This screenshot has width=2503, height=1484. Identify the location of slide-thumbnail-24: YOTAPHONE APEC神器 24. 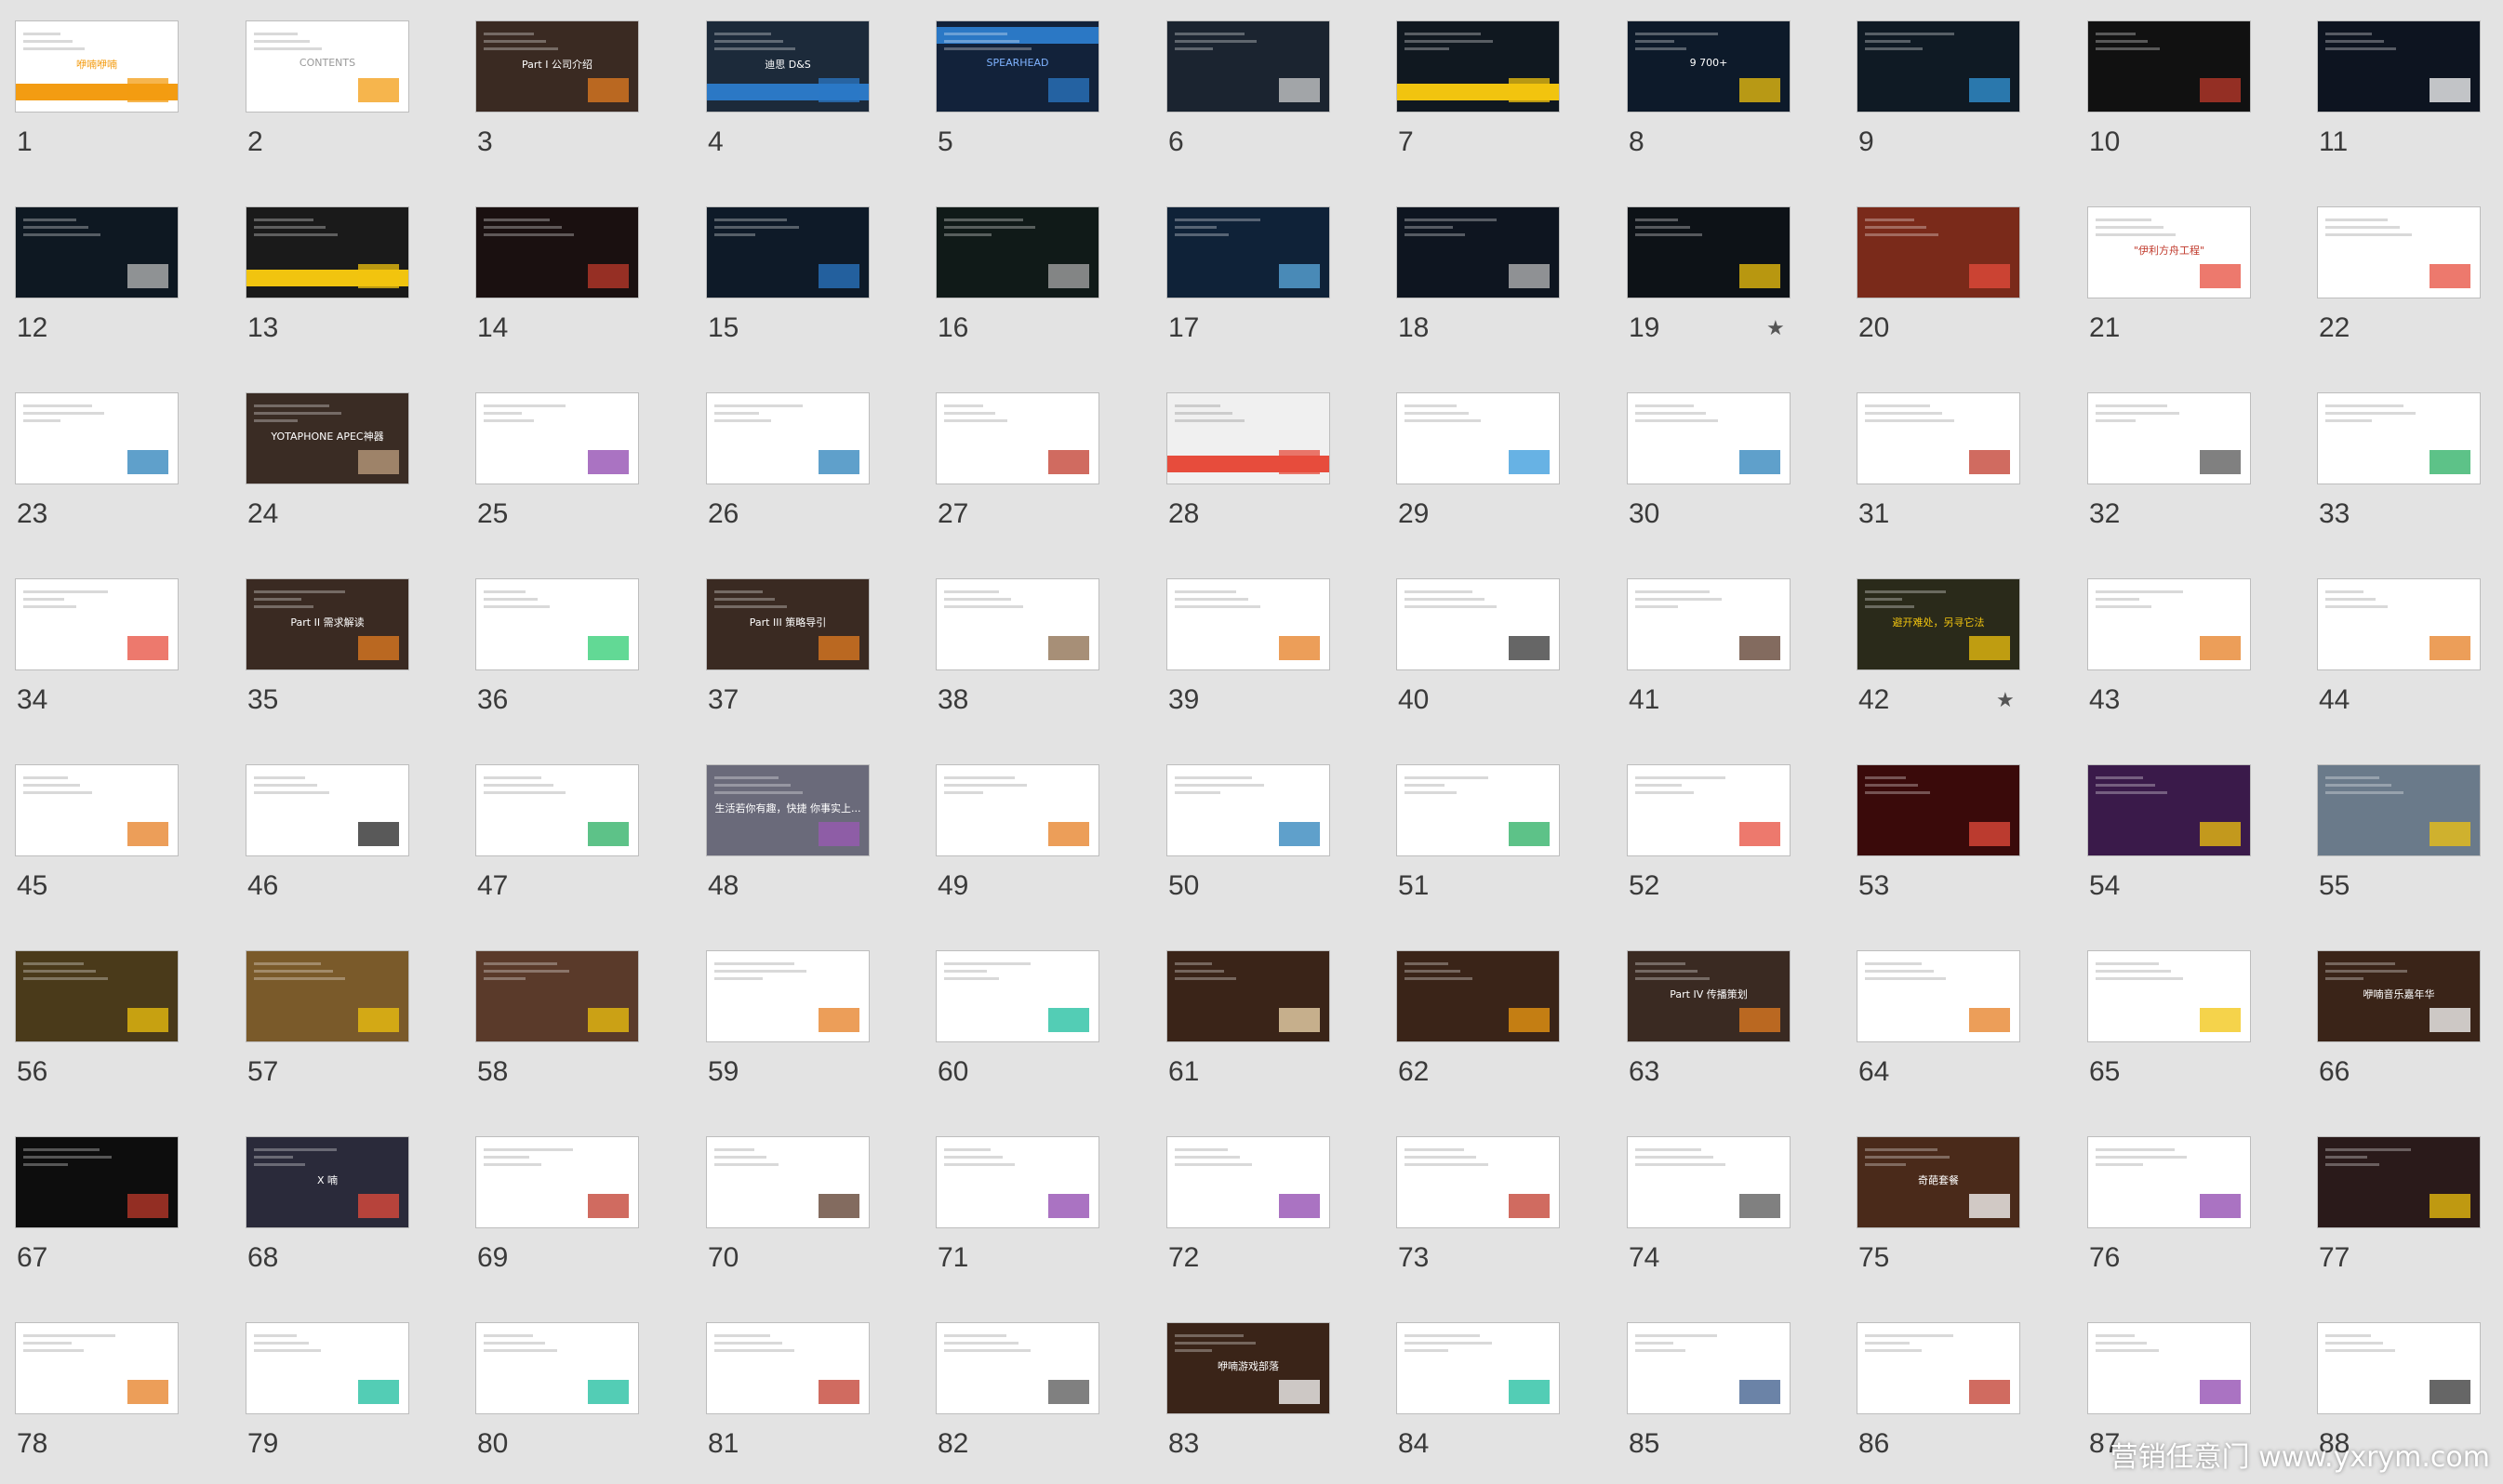
(346, 460).